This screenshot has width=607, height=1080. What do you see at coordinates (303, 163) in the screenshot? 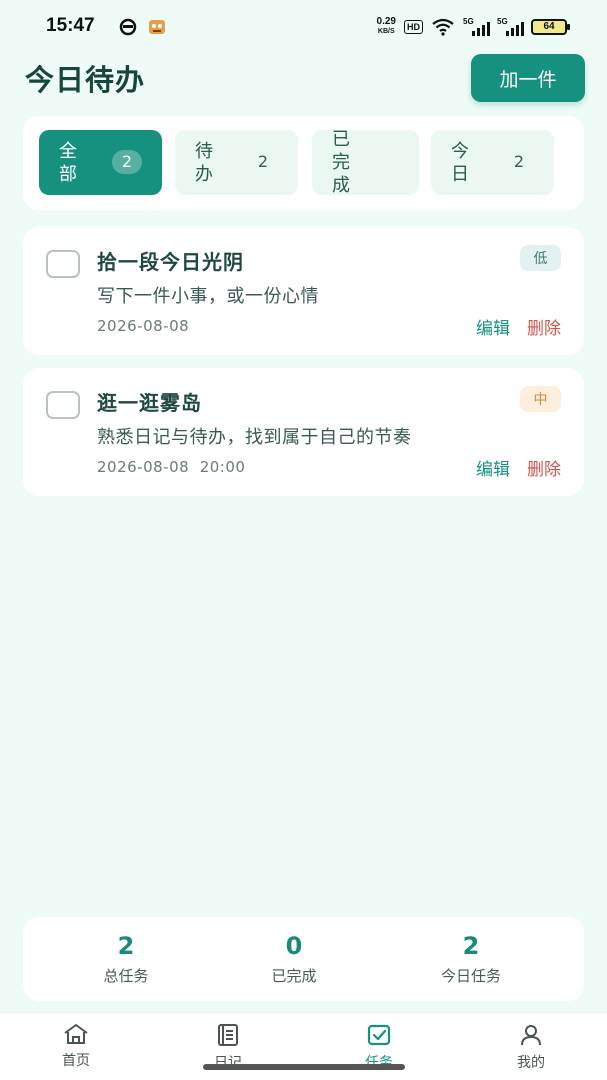
I see `filter-bar: 全部 2 待办 2 已完成 今日 2` at bounding box center [303, 163].